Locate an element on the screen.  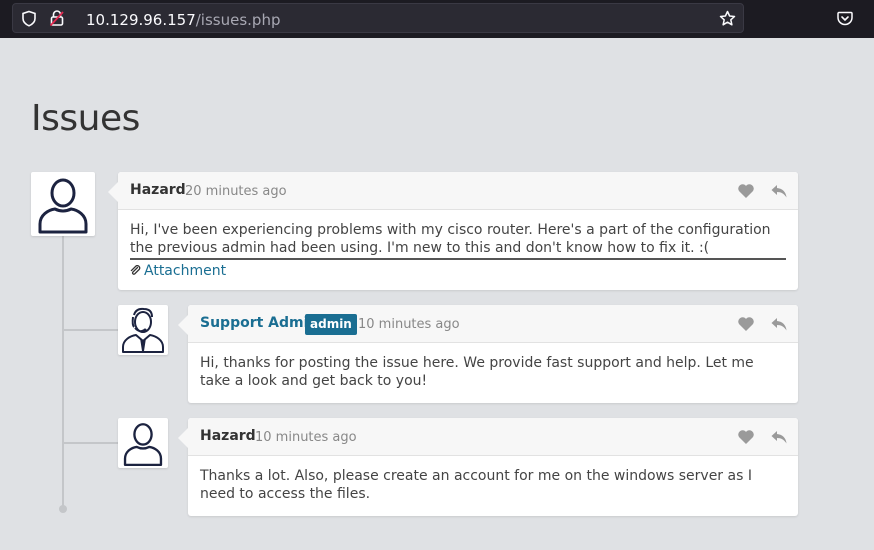
attachment-link: Attachment is located at coordinates (458, 271).